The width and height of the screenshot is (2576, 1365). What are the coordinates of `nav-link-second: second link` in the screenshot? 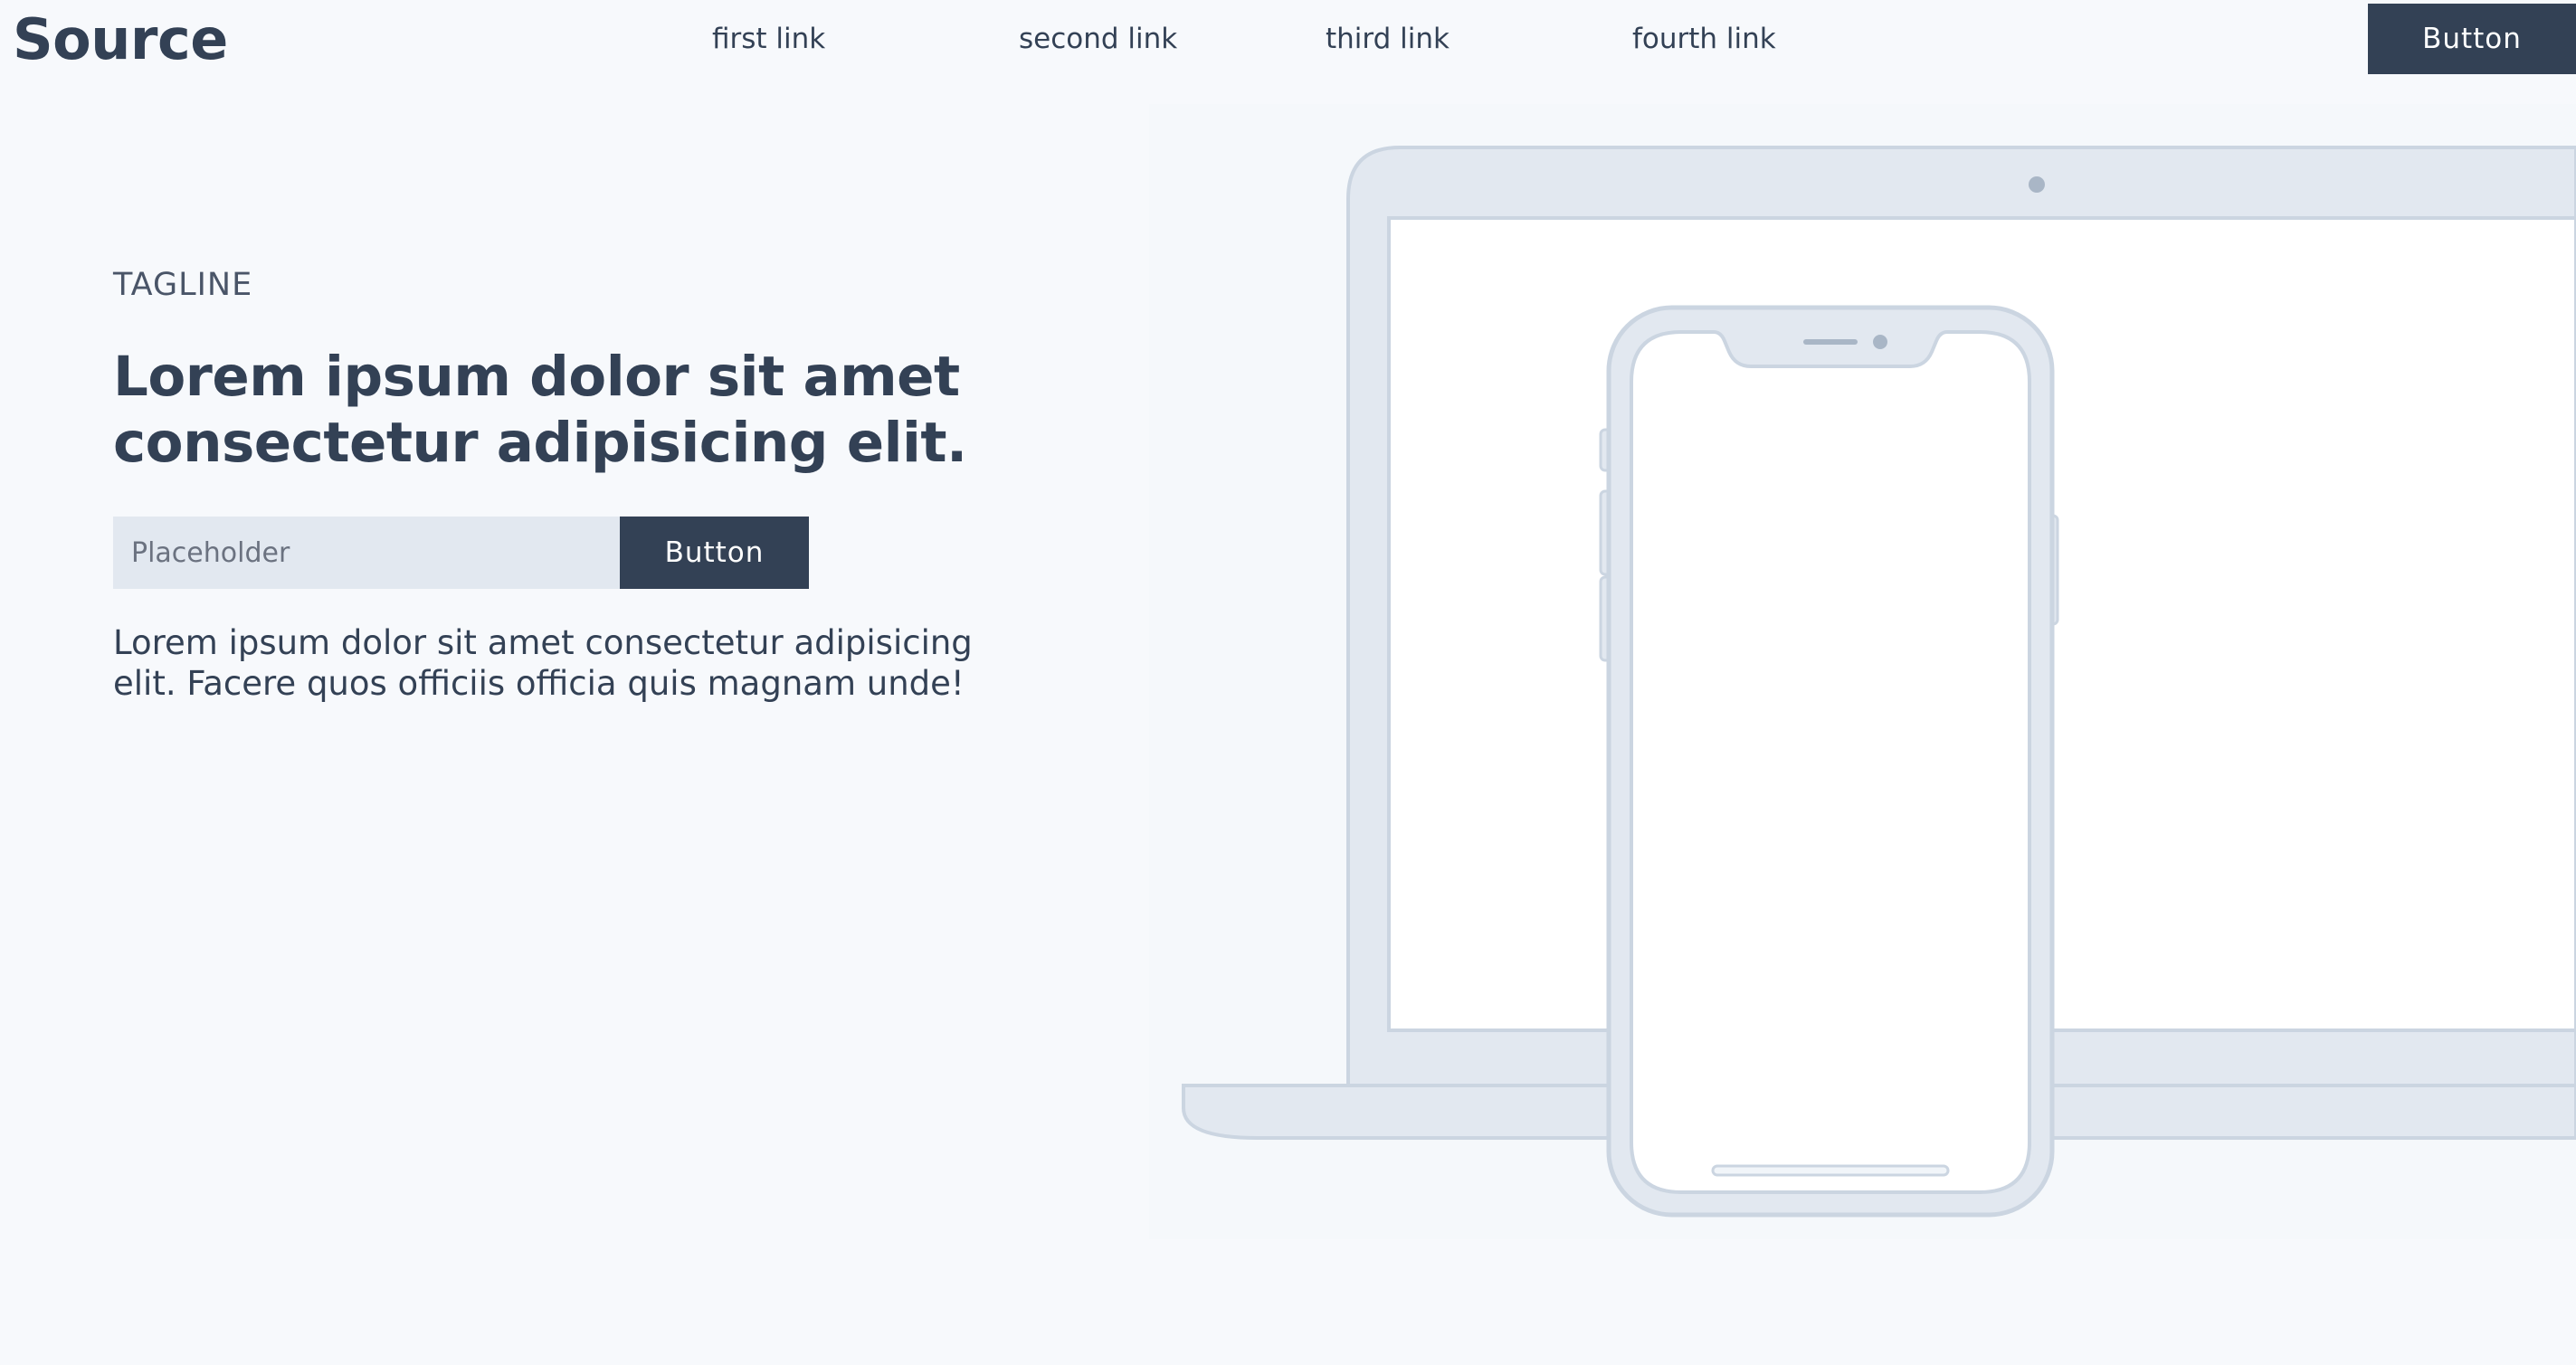 It's located at (1098, 39).